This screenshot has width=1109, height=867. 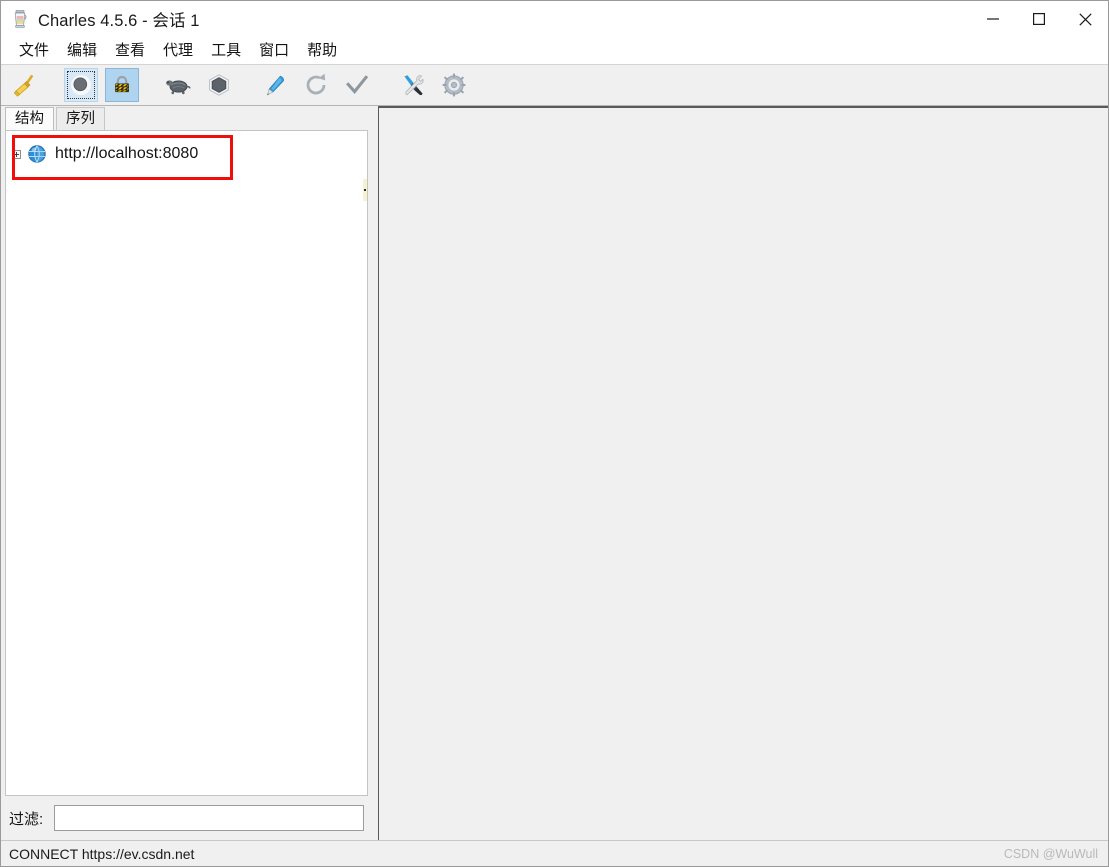 What do you see at coordinates (993, 19) in the screenshot?
I see `minimize-icon` at bounding box center [993, 19].